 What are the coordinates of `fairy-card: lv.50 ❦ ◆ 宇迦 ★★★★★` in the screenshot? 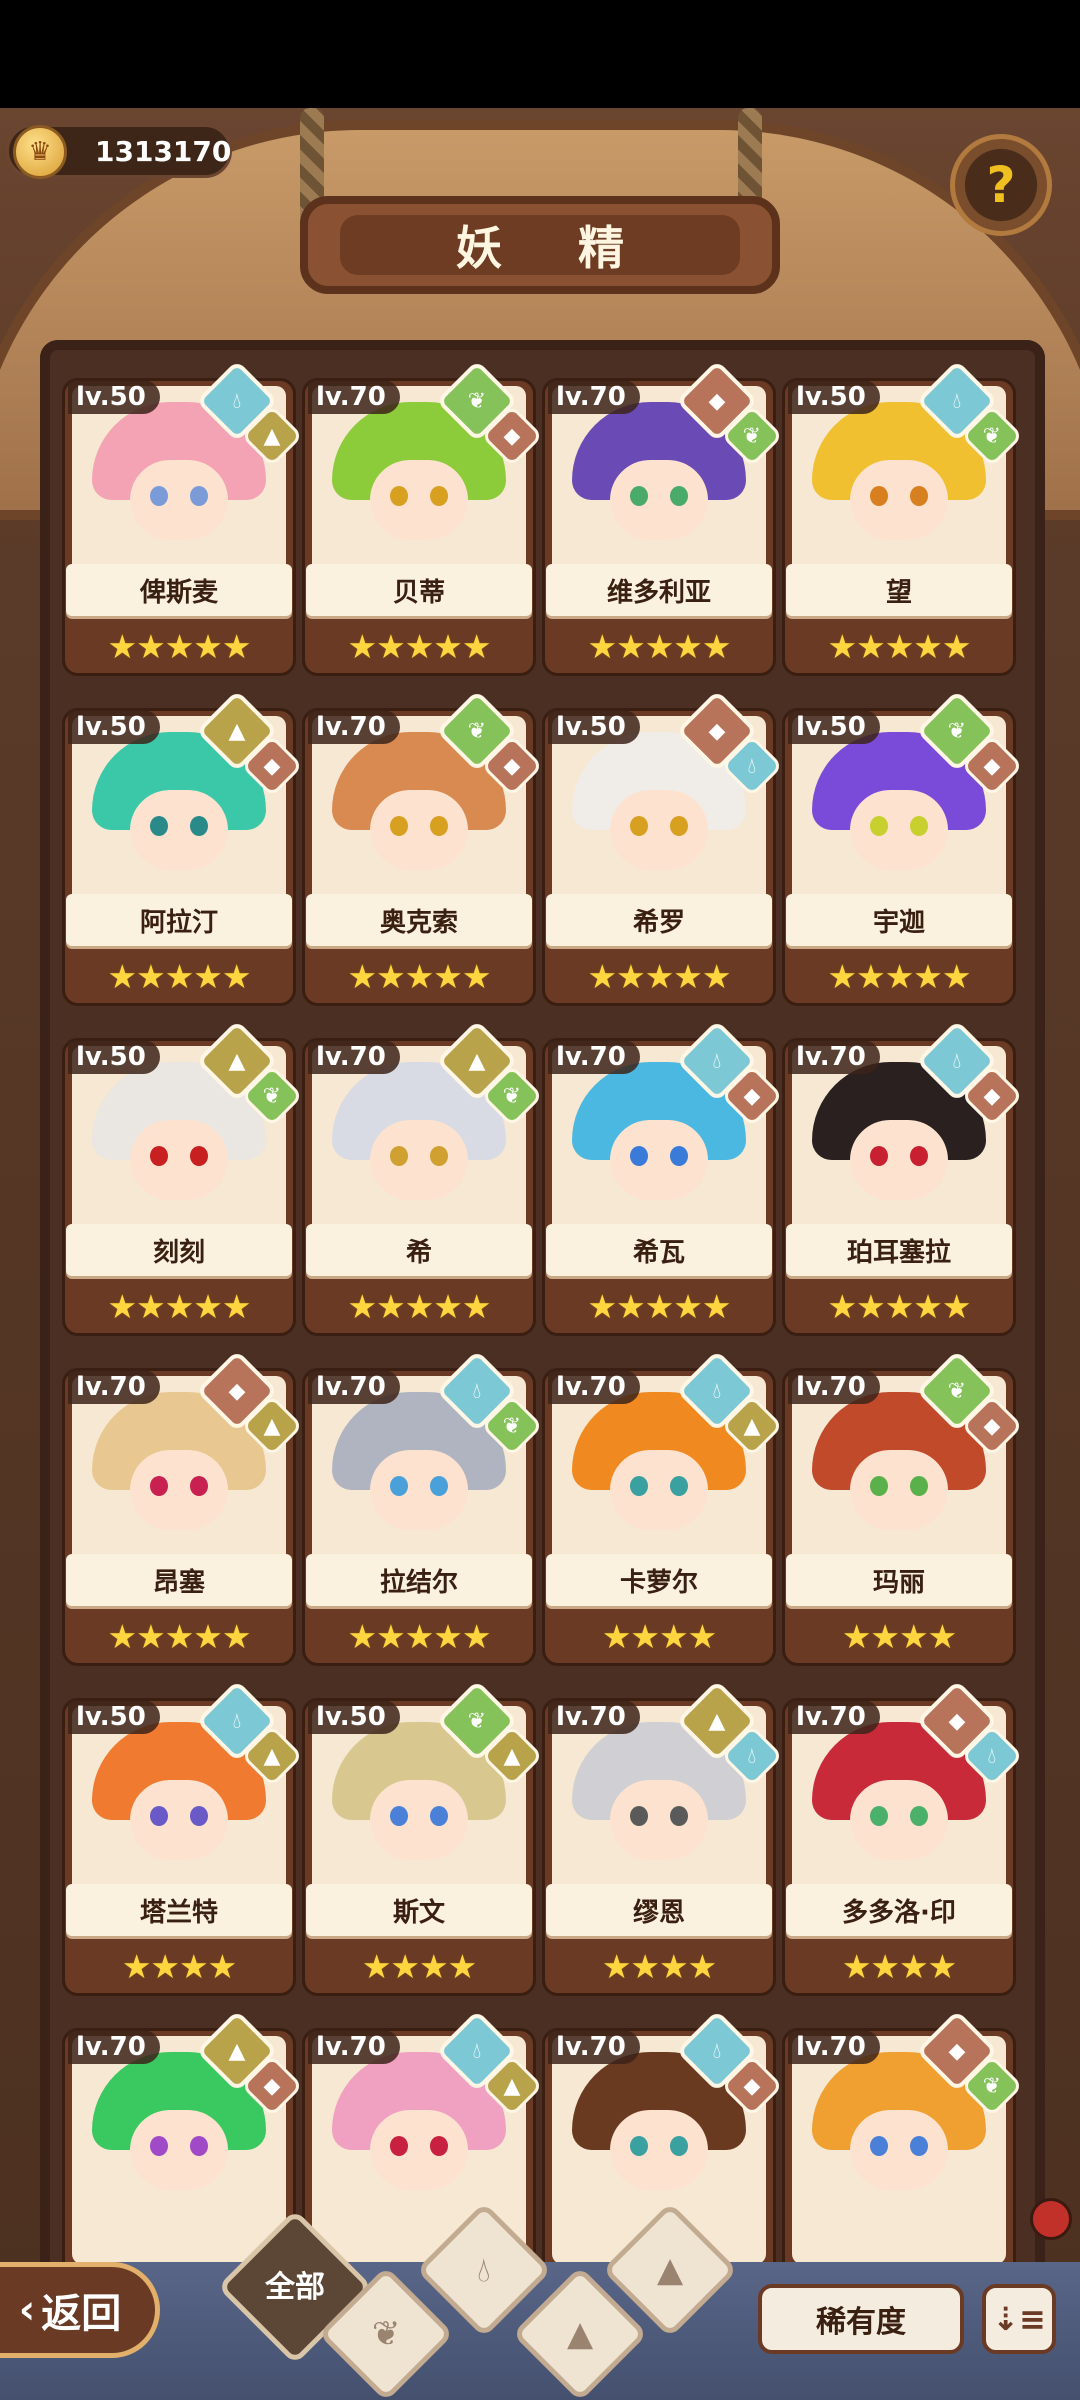 It's located at (903, 847).